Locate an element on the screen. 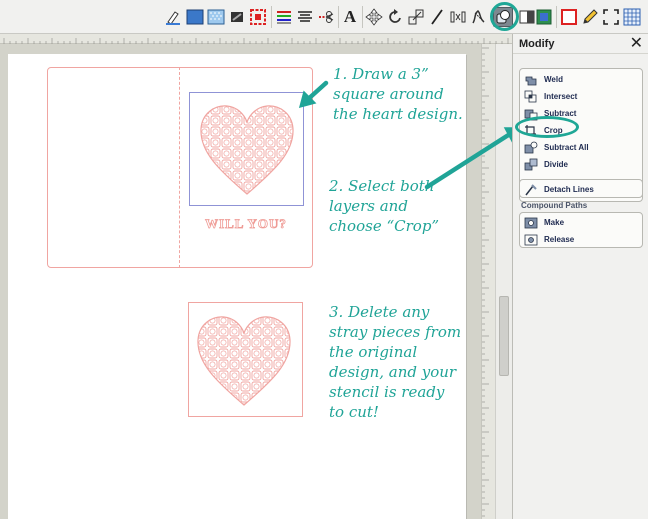  weld-button: Weld is located at coordinates (581, 79).